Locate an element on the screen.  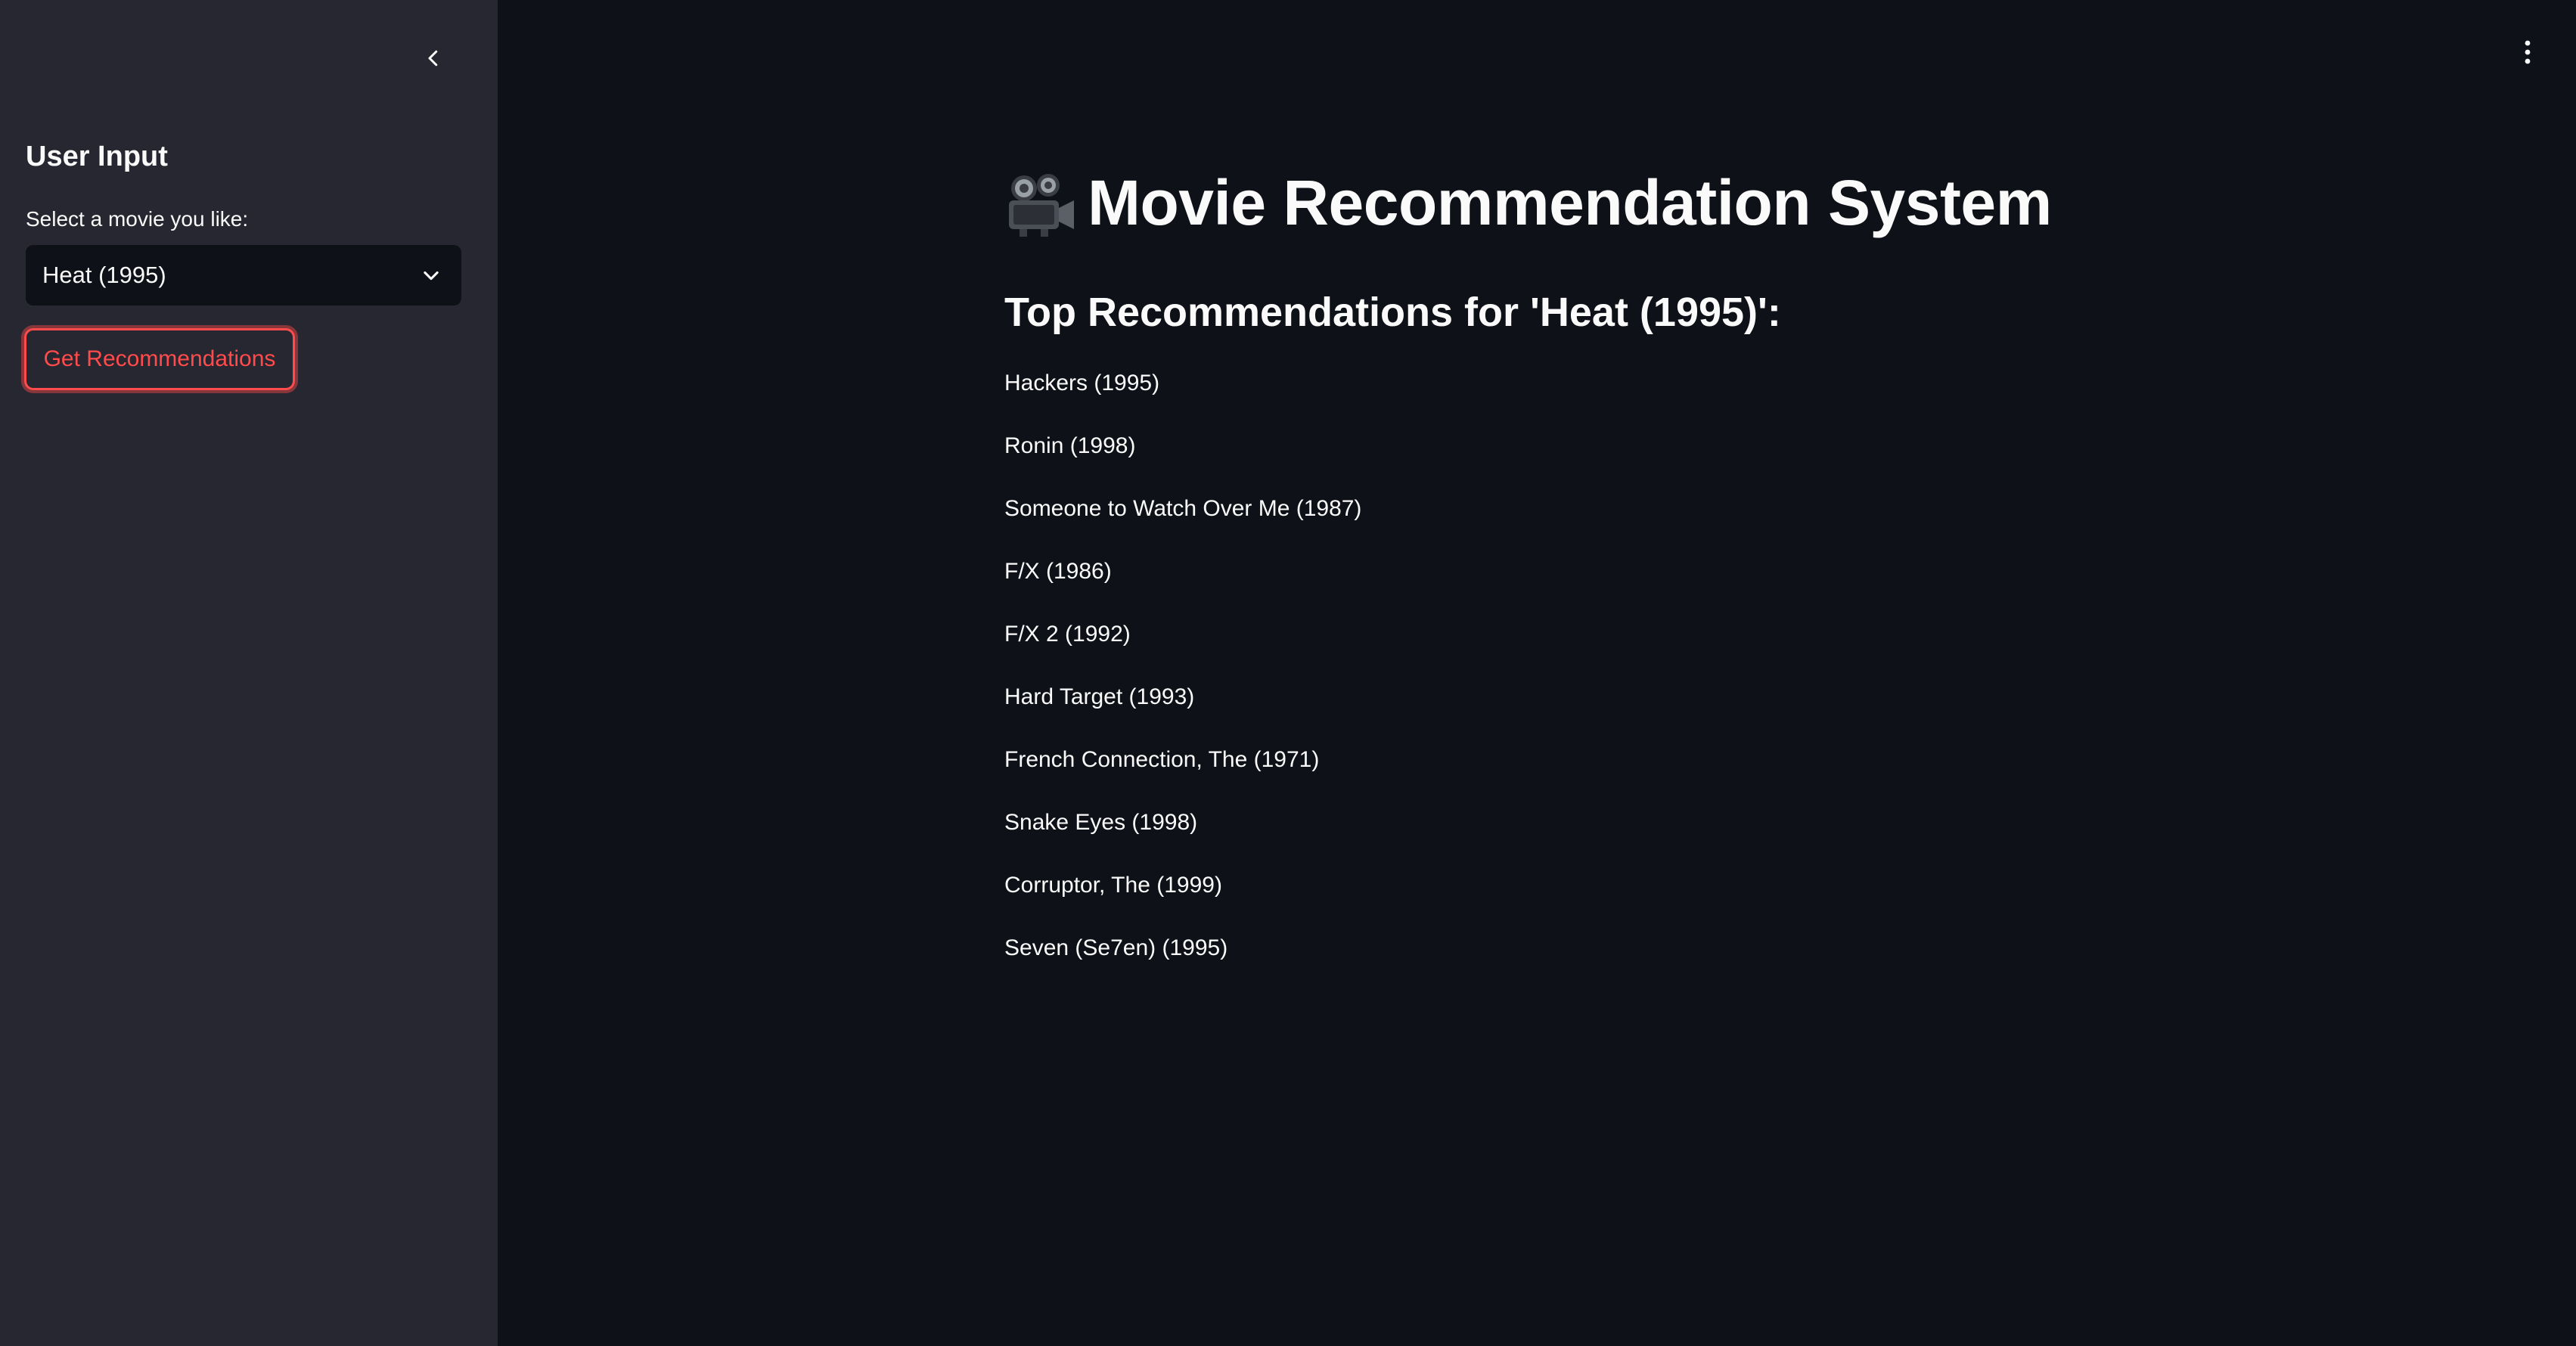
recommendation-item: French Connection, The (1971) is located at coordinates (1162, 759).